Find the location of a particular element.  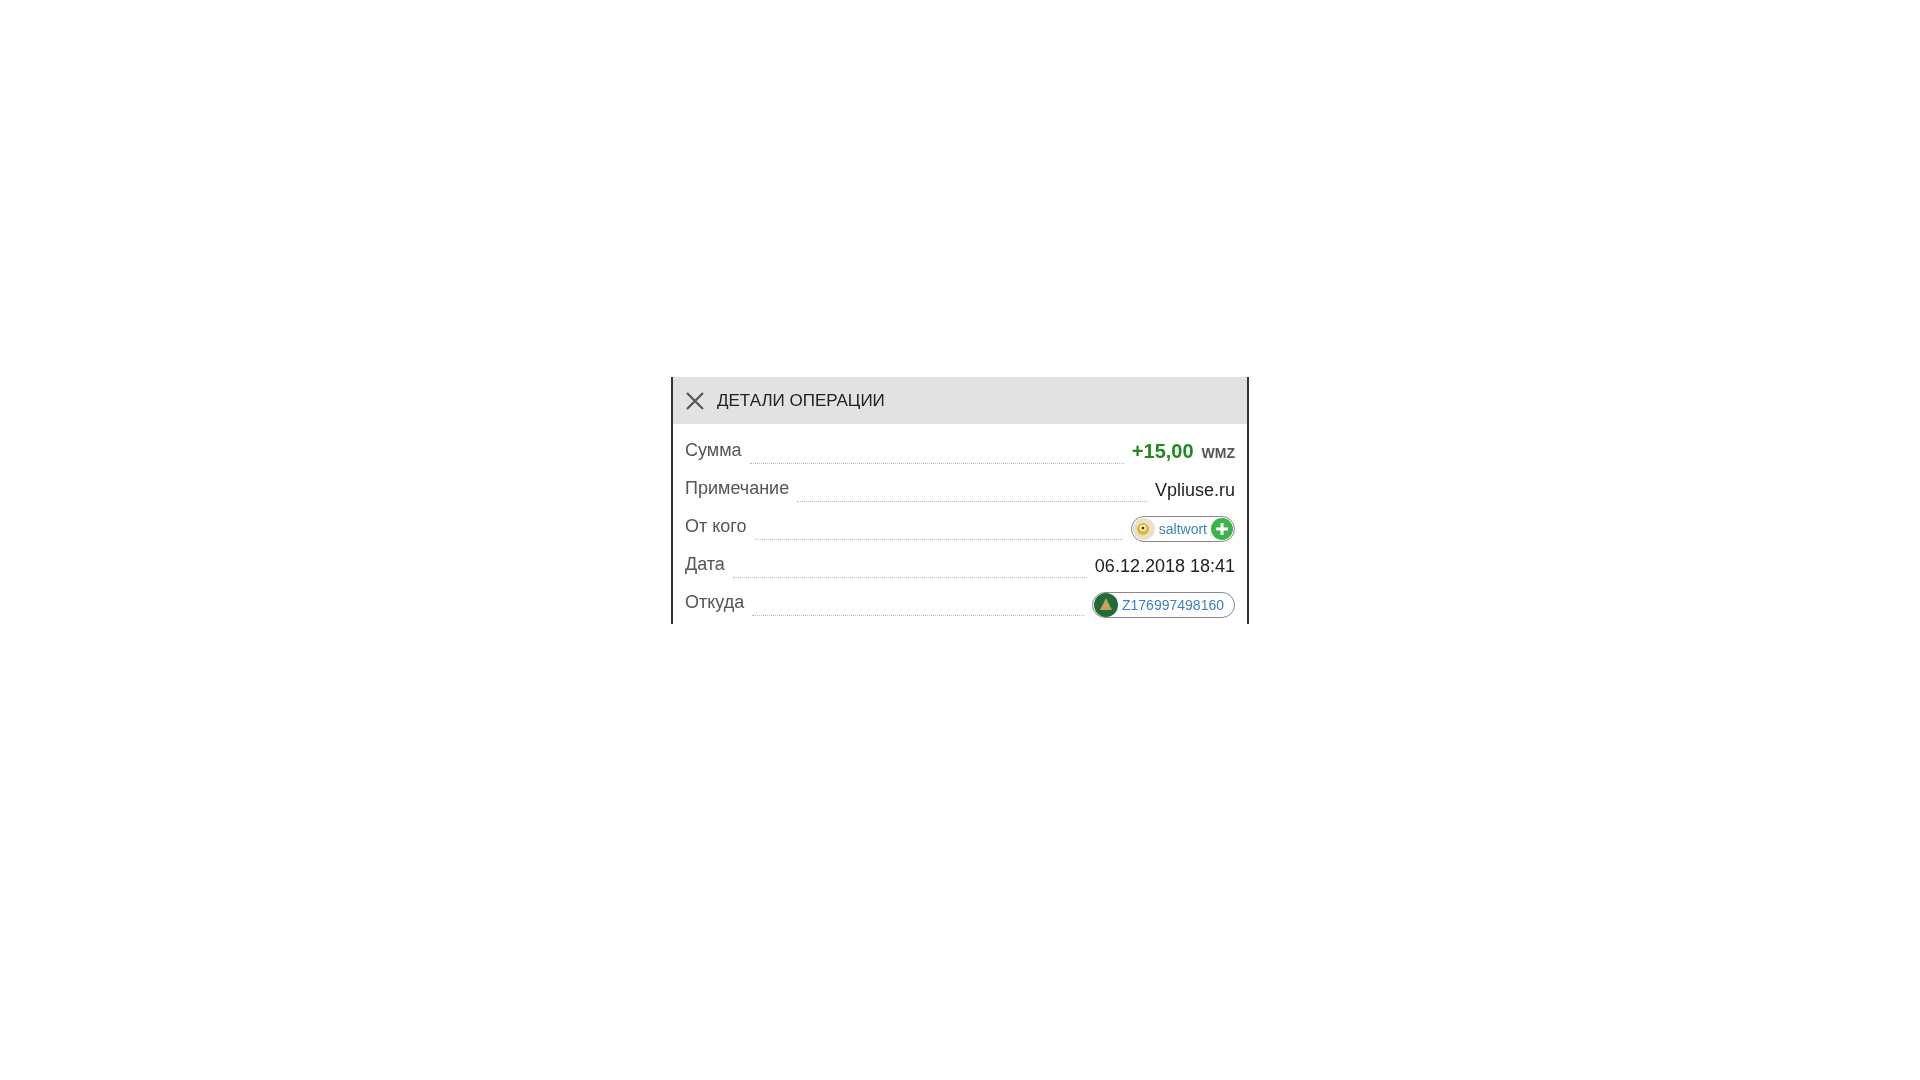

close-icon is located at coordinates (695, 400).